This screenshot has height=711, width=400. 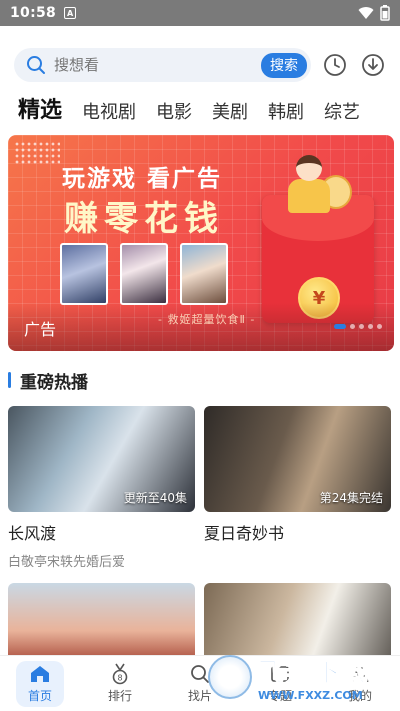 I want to click on video-title: 夏日奇妙书, so click(x=297, y=532).